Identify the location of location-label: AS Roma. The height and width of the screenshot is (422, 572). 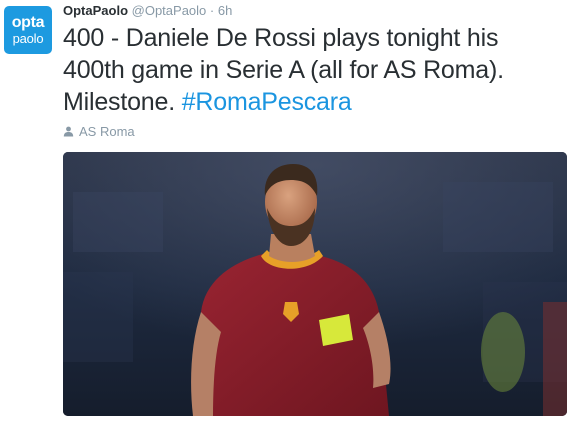
(107, 131).